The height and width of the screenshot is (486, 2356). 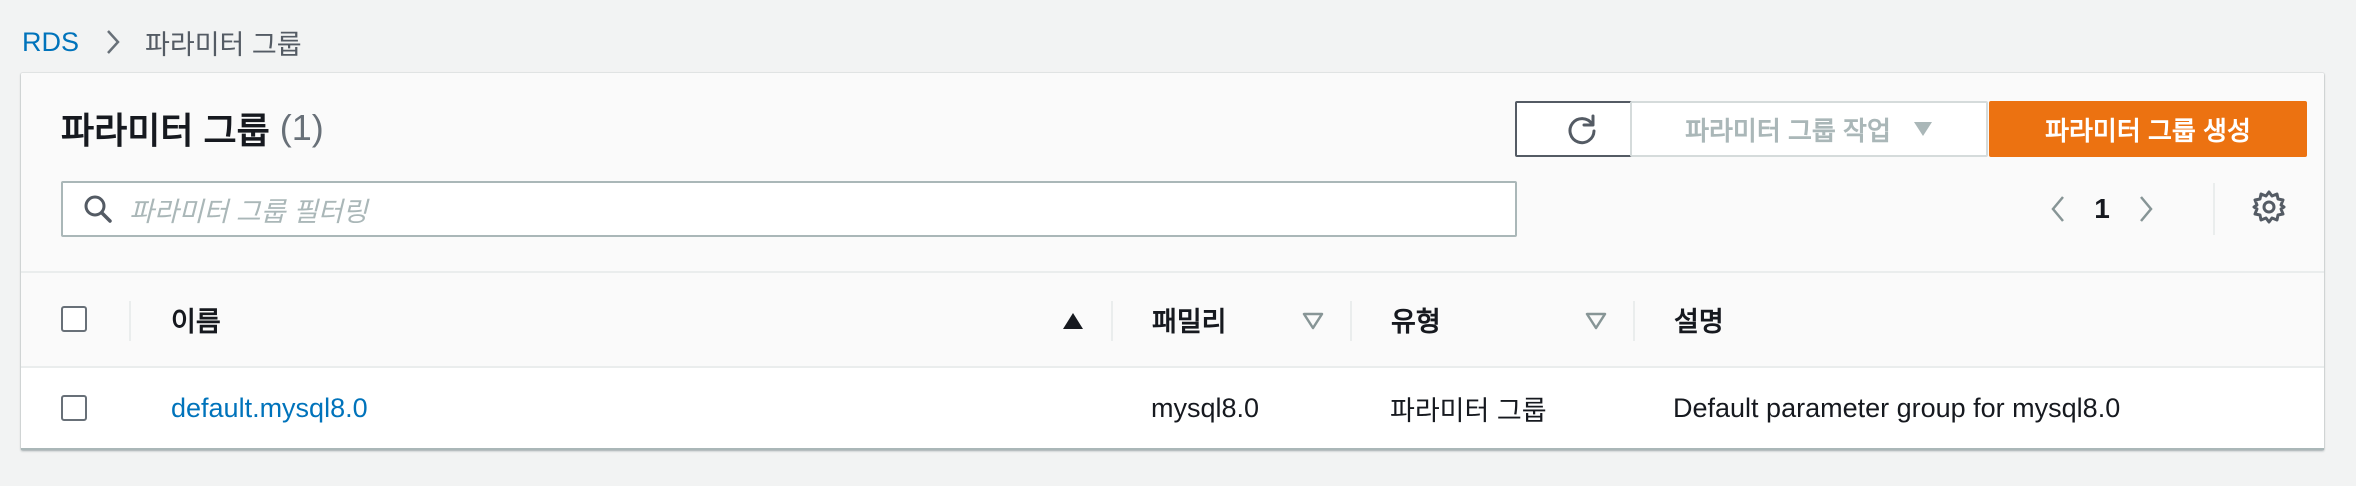 I want to click on pagination-divider, so click(x=2214, y=209).